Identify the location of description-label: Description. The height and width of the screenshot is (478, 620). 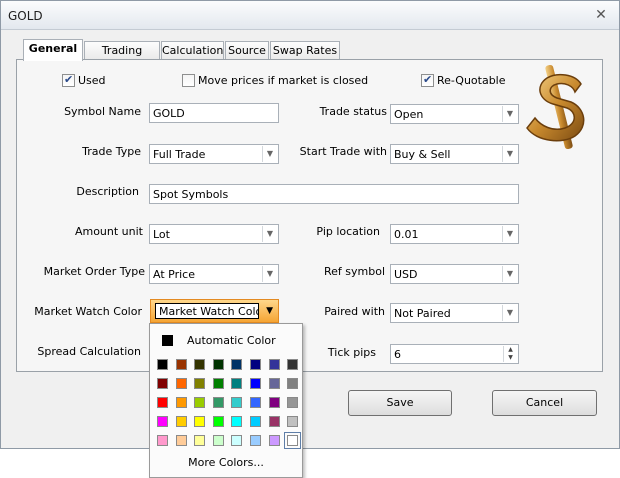
(107, 191).